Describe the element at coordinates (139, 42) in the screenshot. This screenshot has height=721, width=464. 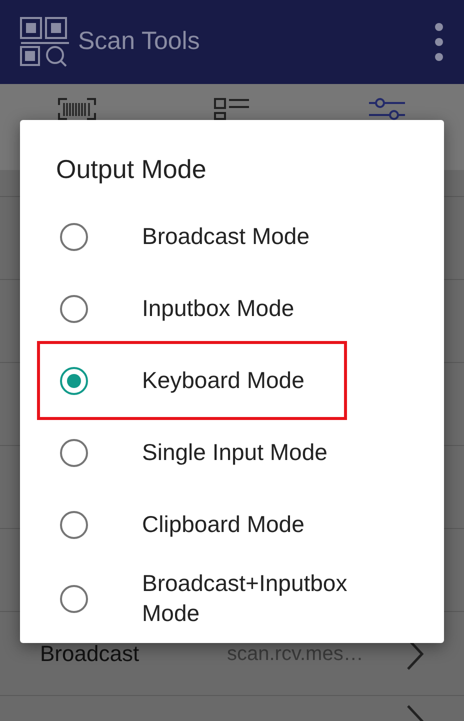
I see `app-title: Scan Tools` at that location.